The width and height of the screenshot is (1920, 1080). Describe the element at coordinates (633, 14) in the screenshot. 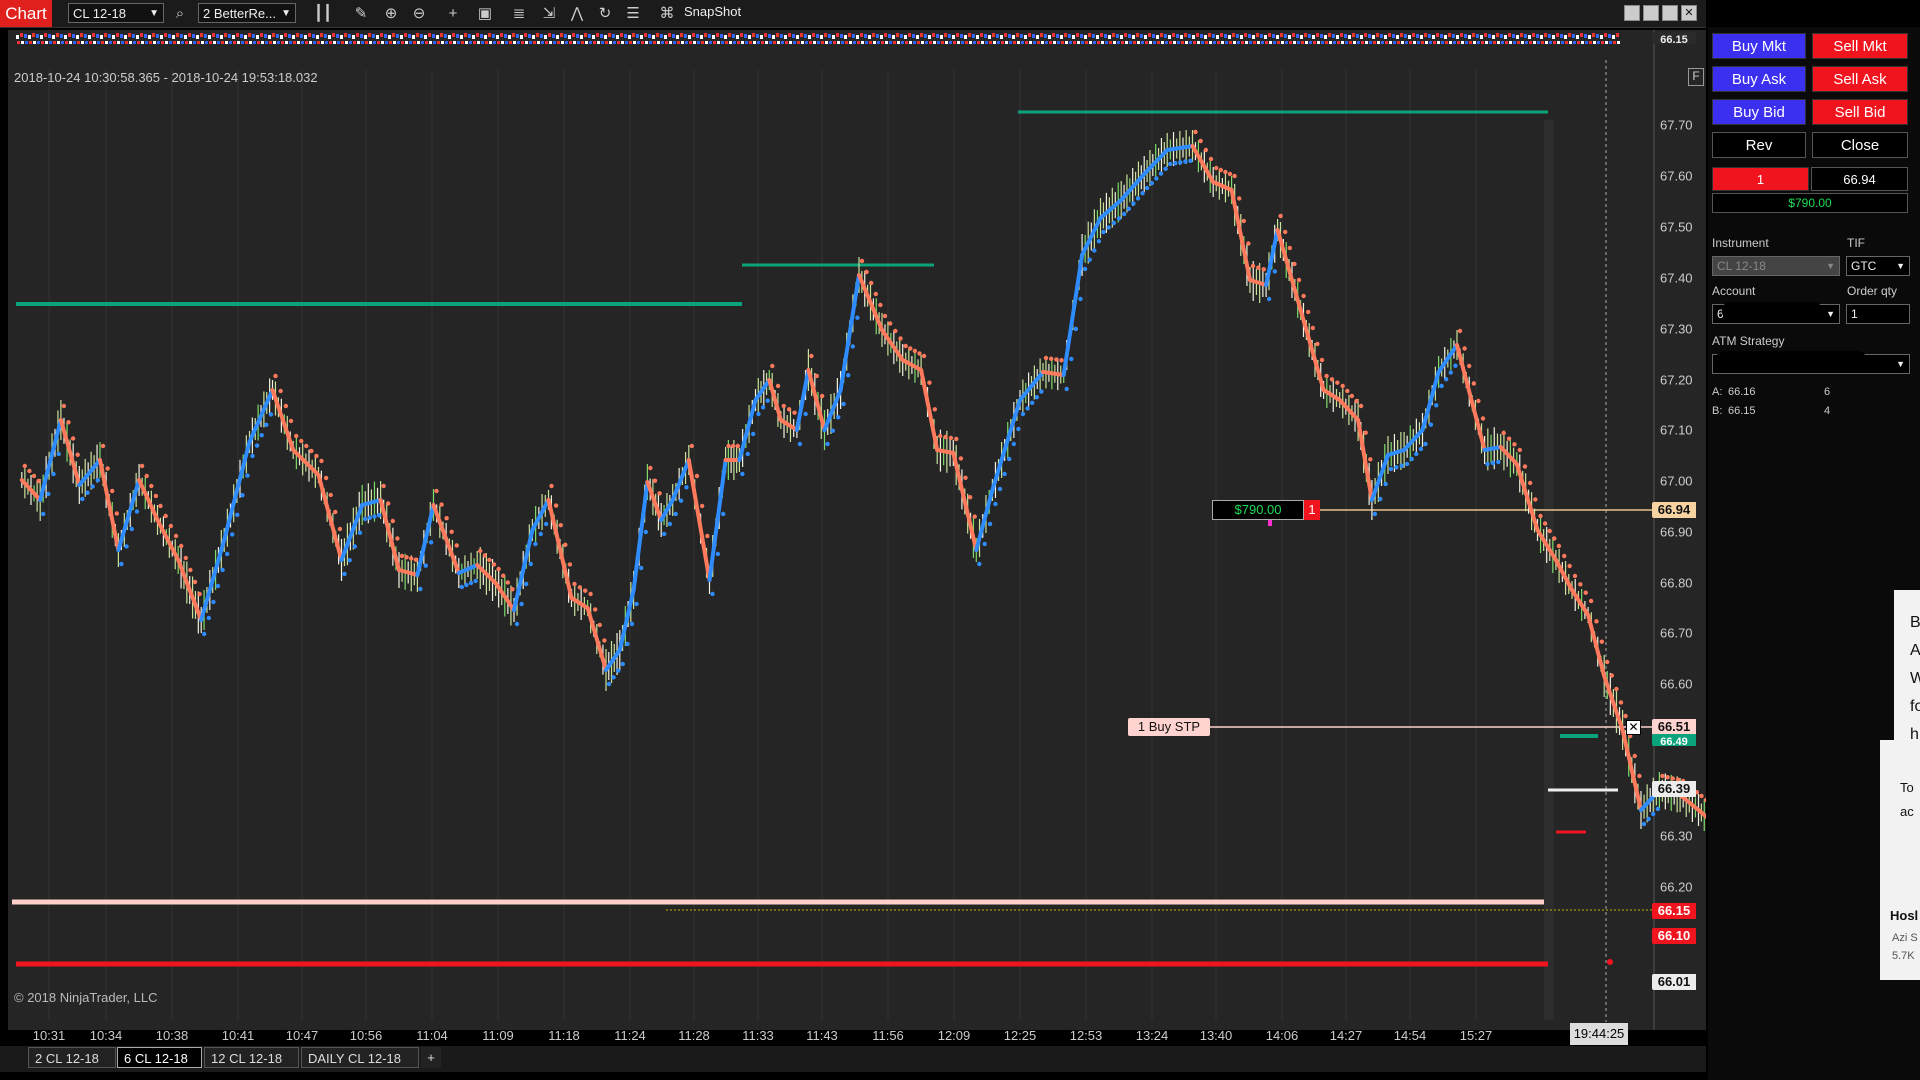

I see `list-icon: ☰` at that location.